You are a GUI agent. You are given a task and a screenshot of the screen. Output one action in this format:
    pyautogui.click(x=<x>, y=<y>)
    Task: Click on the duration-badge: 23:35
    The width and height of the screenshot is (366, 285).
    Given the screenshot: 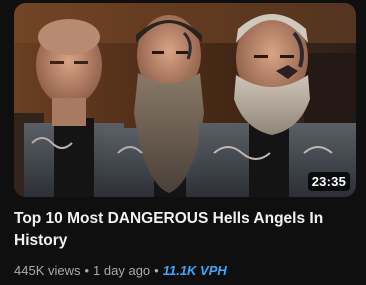 What is the action you would take?
    pyautogui.click(x=328, y=181)
    